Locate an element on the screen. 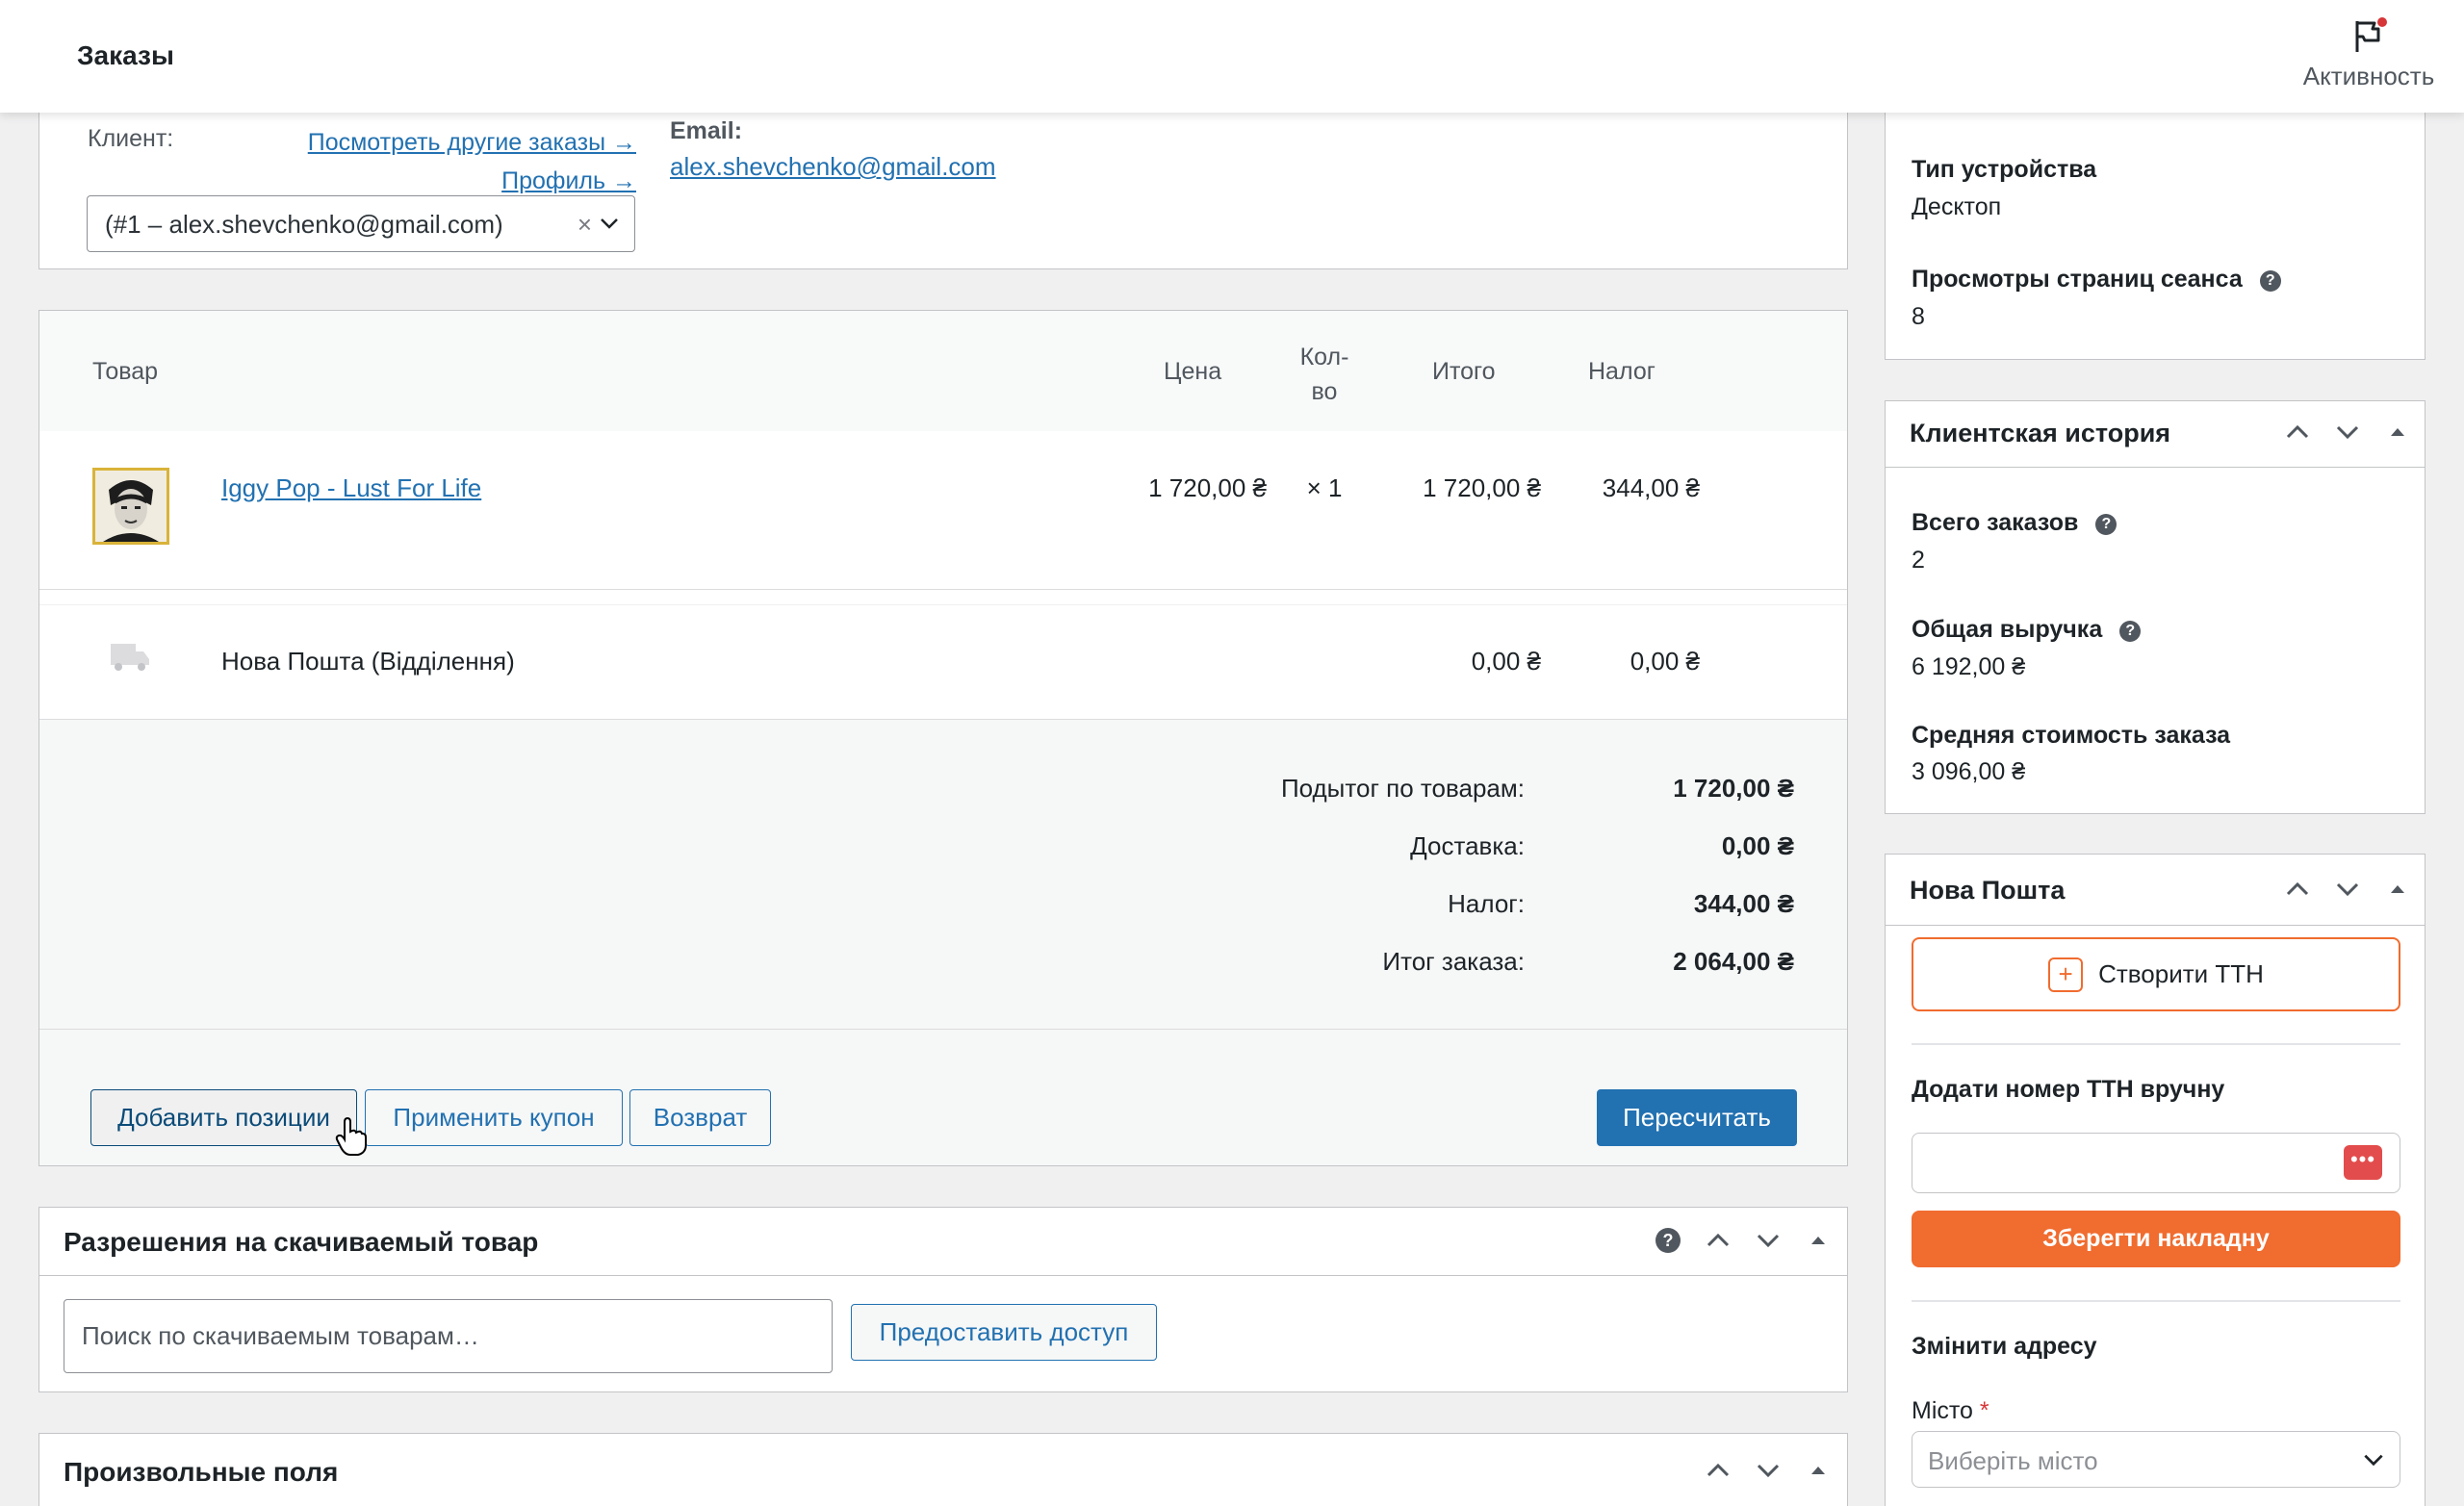  item-price: 1 720,00 ₴ is located at coordinates (1207, 487).